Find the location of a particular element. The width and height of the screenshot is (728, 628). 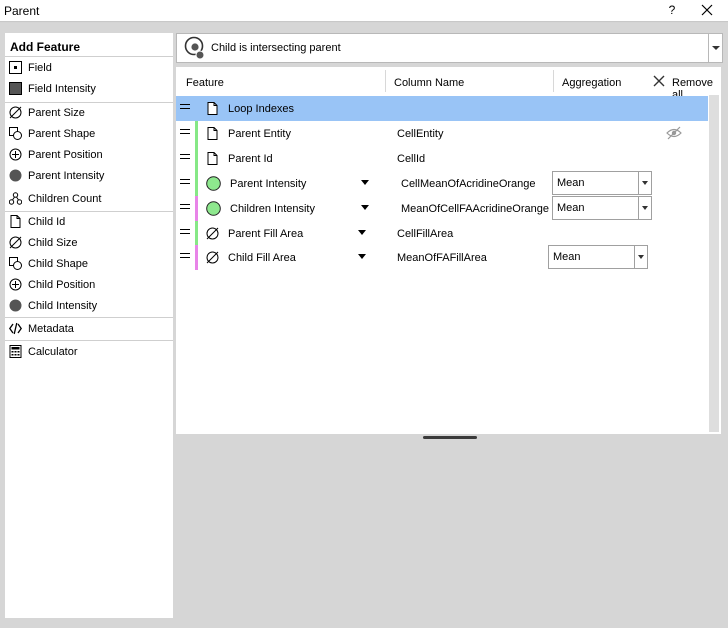

divider is located at coordinates (89, 317).